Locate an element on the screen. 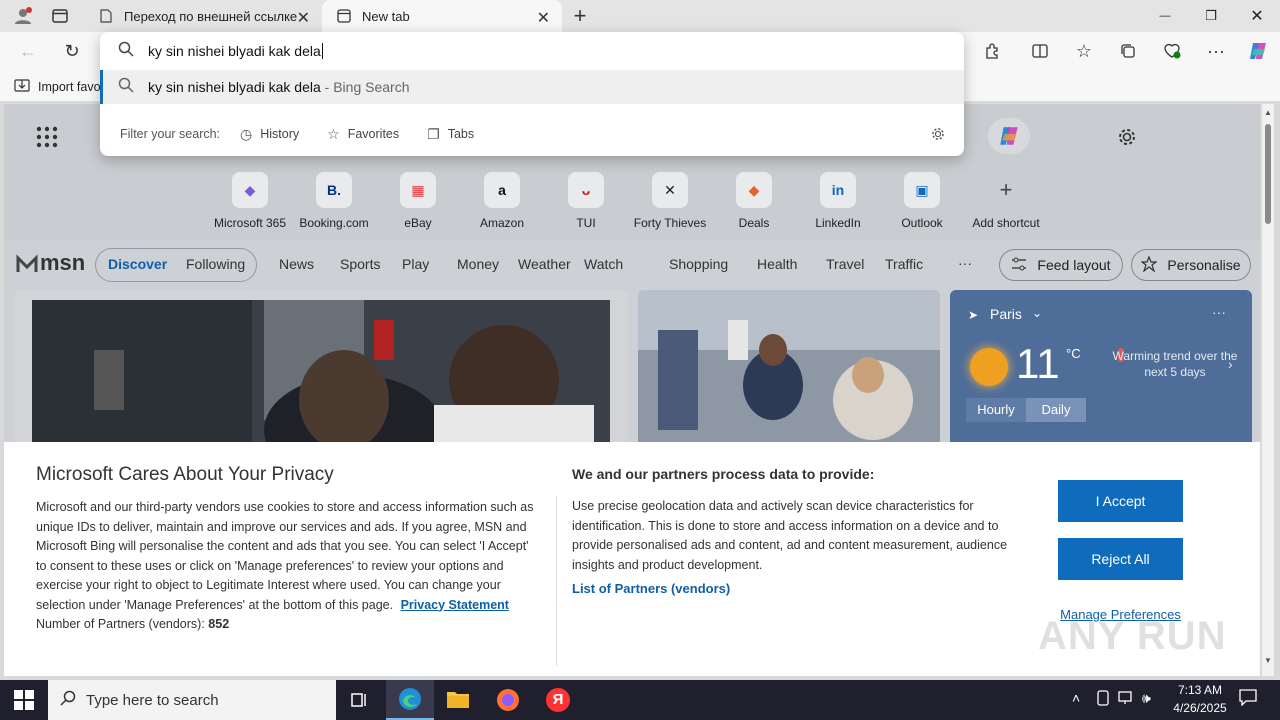  privacy-statement-link: Privacy Statement is located at coordinates (455, 605).